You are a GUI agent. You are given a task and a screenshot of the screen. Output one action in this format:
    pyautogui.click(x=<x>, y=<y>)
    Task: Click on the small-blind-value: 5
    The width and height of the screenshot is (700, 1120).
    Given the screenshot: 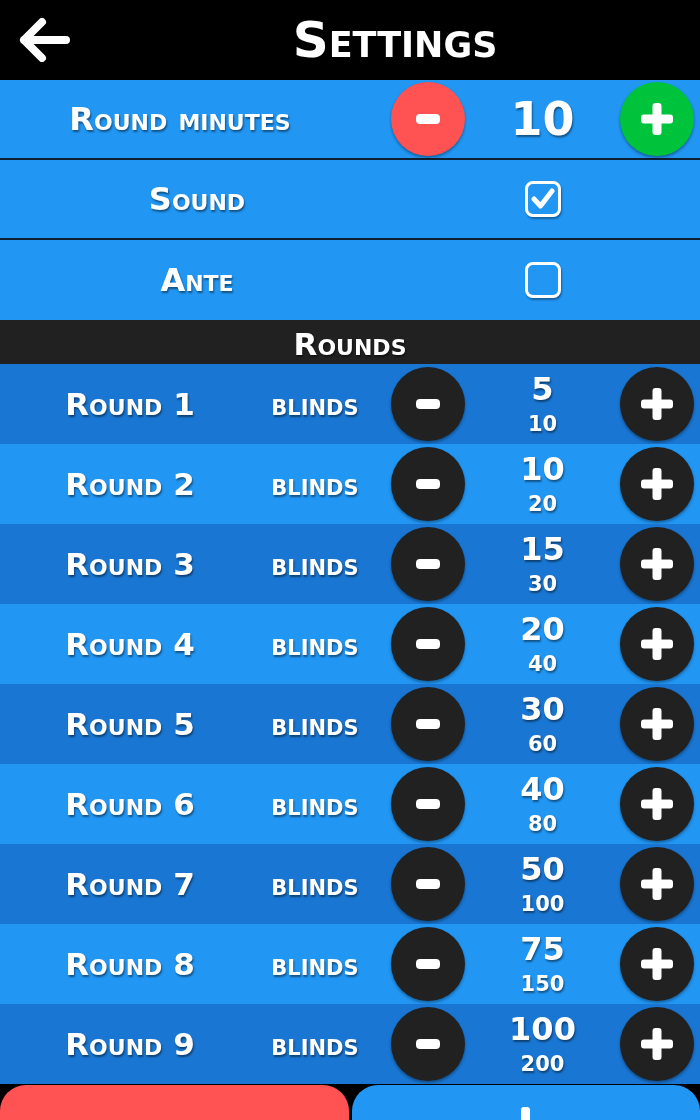 What is the action you would take?
    pyautogui.click(x=542, y=389)
    